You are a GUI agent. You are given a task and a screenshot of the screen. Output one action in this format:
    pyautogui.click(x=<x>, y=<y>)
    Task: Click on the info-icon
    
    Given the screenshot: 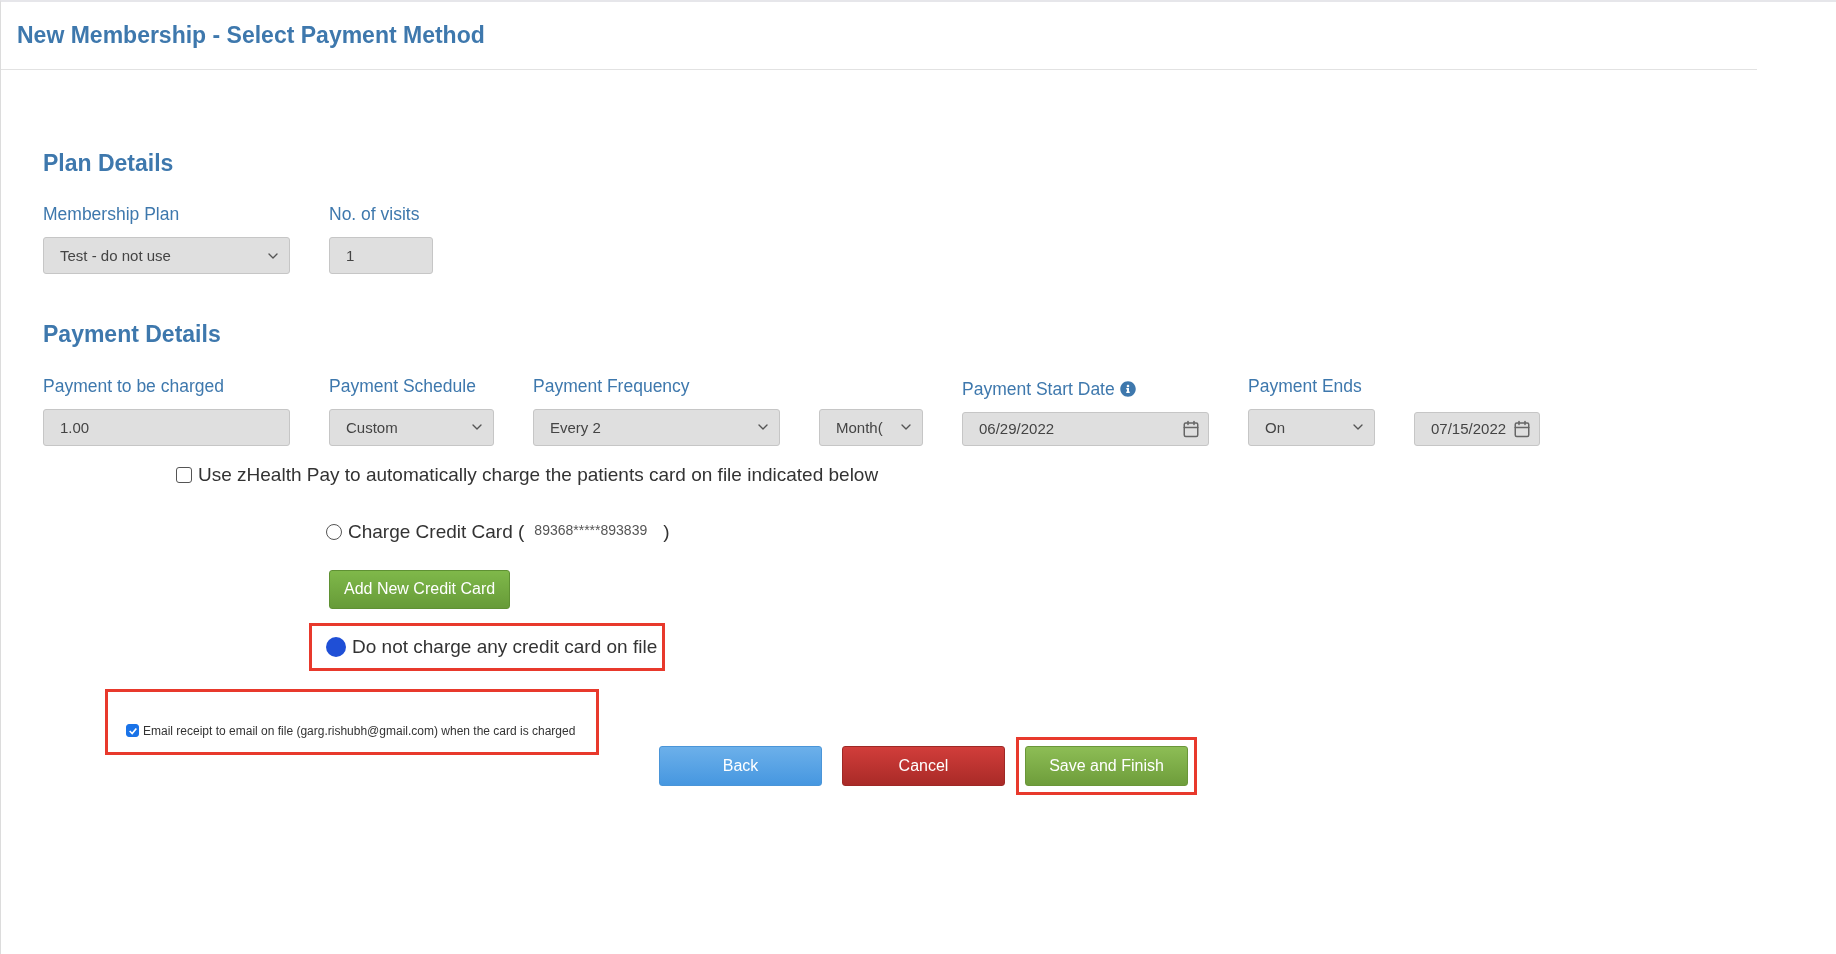 What is the action you would take?
    pyautogui.click(x=1127, y=388)
    